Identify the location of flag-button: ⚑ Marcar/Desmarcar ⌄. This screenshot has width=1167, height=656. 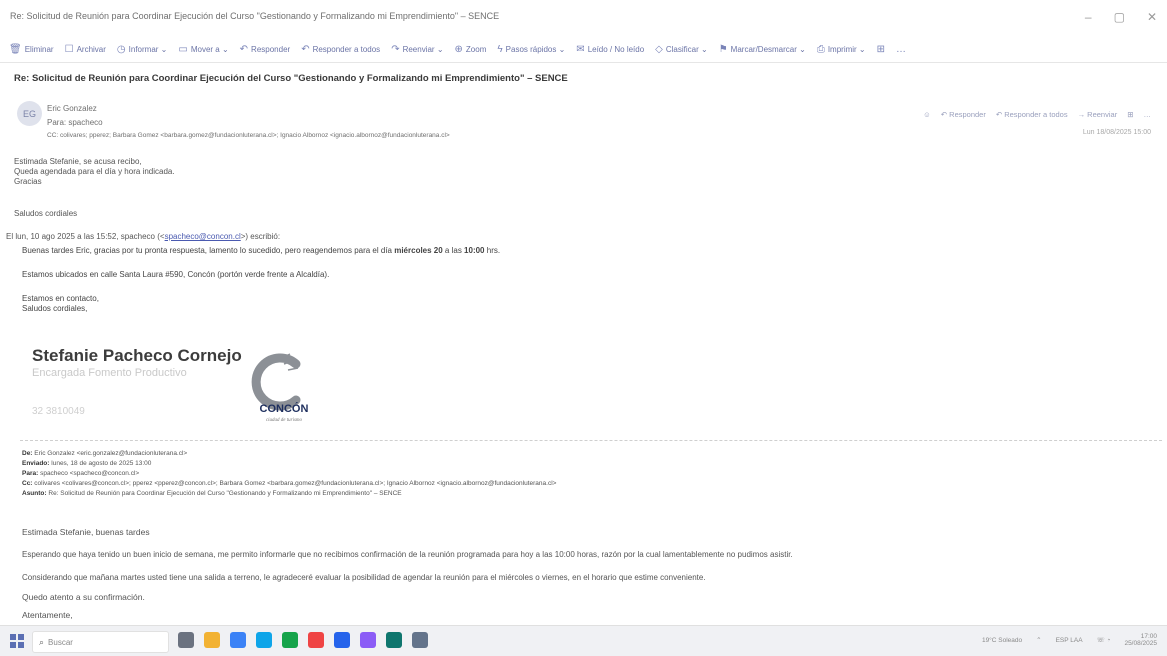
(762, 49).